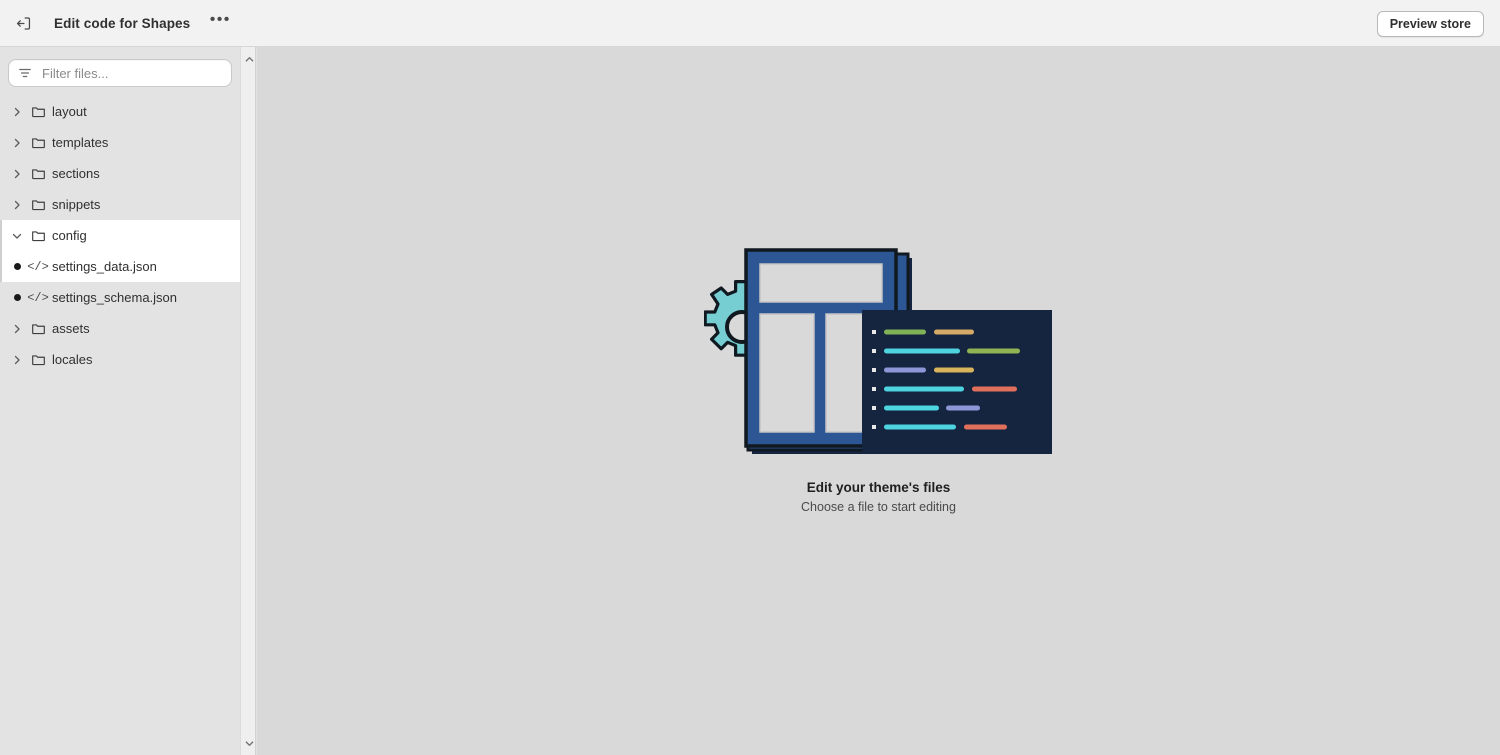 The width and height of the screenshot is (1500, 755). I want to click on tree-folder-templates: templates, so click(120, 142).